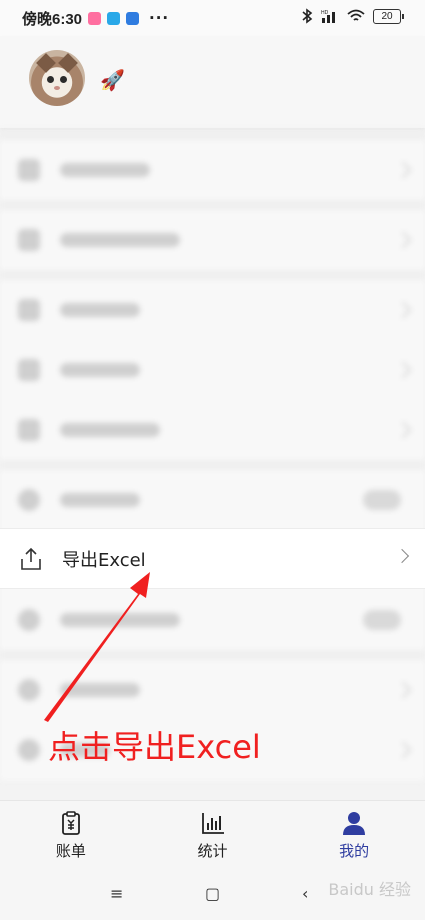 The image size is (425, 920). What do you see at coordinates (354, 823) in the screenshot?
I see `profile-icon` at bounding box center [354, 823].